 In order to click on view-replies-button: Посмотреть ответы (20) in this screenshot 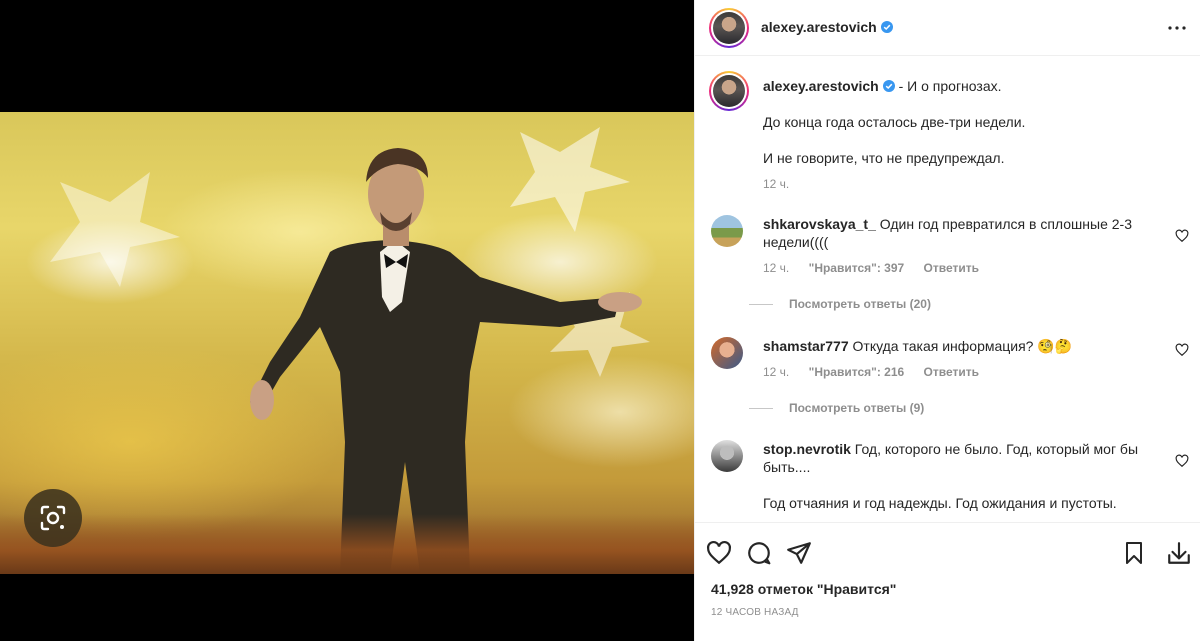, I will do `click(840, 304)`.